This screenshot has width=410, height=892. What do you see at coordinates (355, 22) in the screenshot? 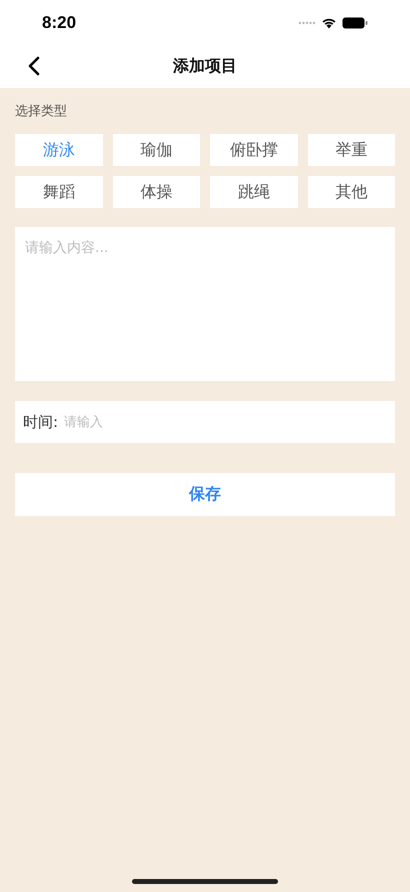
I see `battery-icon` at bounding box center [355, 22].